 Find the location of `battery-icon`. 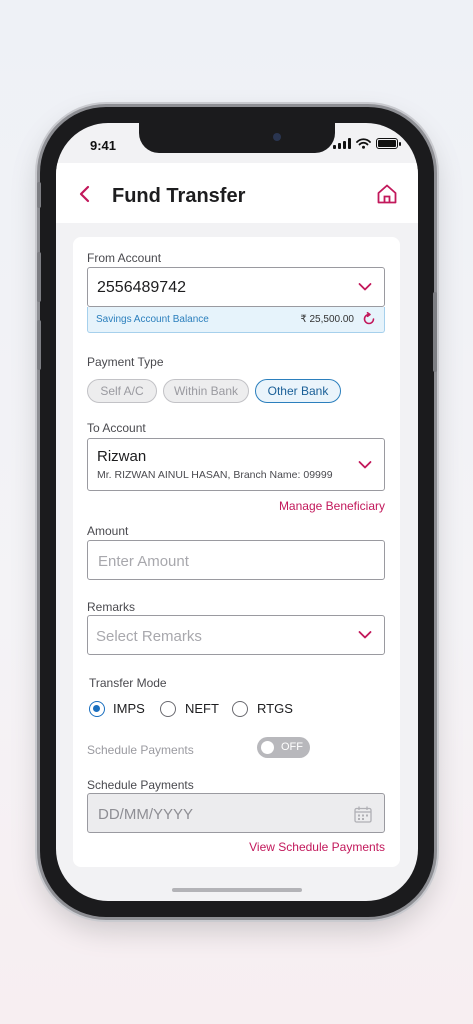

battery-icon is located at coordinates (388, 143).